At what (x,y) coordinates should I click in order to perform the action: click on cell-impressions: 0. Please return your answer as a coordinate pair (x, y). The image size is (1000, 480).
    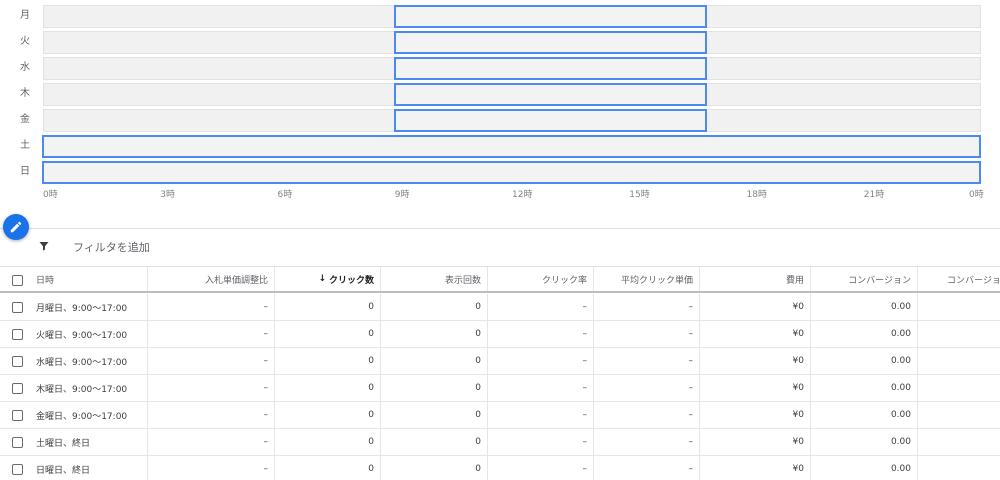
    Looking at the image, I should click on (478, 334).